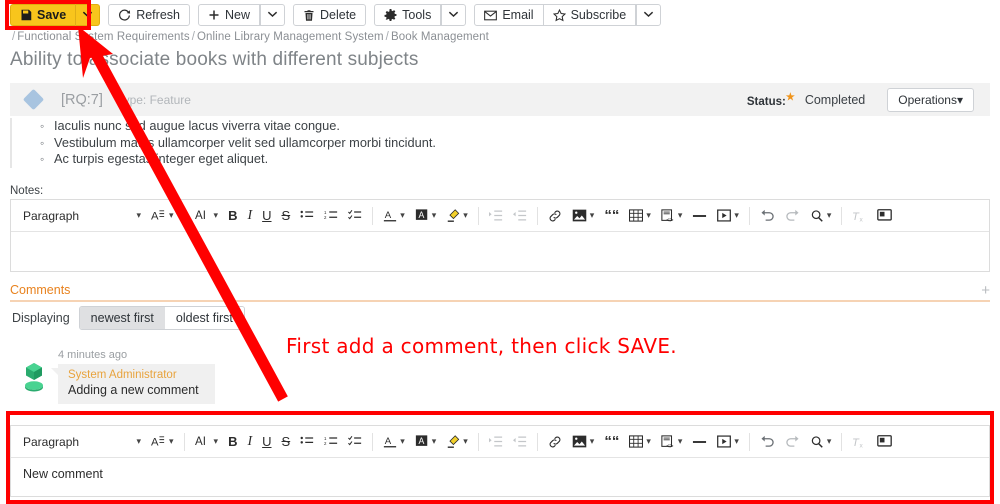  What do you see at coordinates (290, 37) in the screenshot?
I see `breadcrumb-item-1: Online Library Management System` at bounding box center [290, 37].